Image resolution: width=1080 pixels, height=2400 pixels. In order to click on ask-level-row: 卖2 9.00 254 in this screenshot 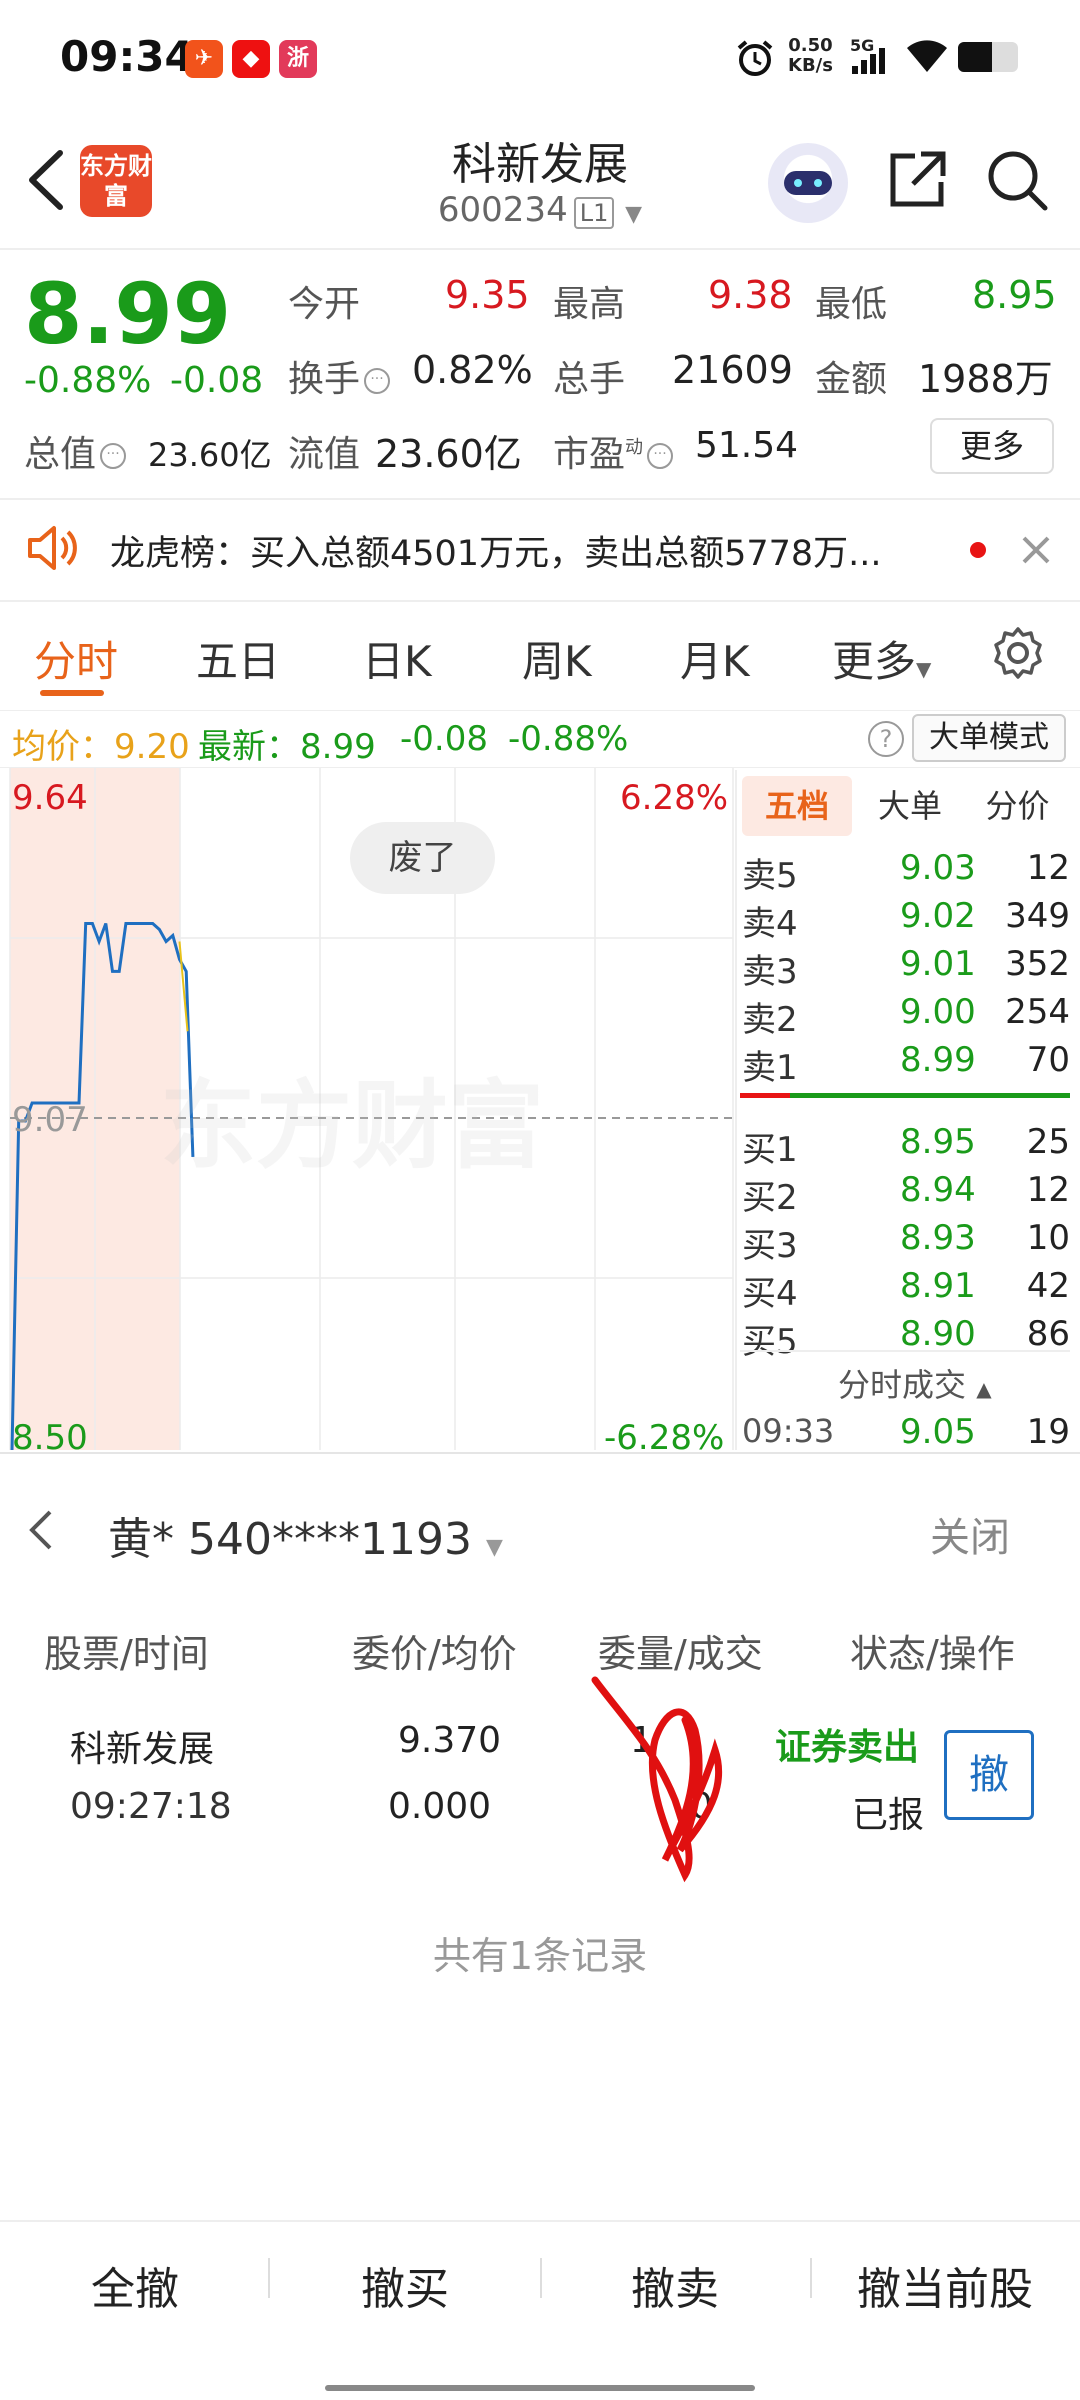, I will do `click(905, 1016)`.